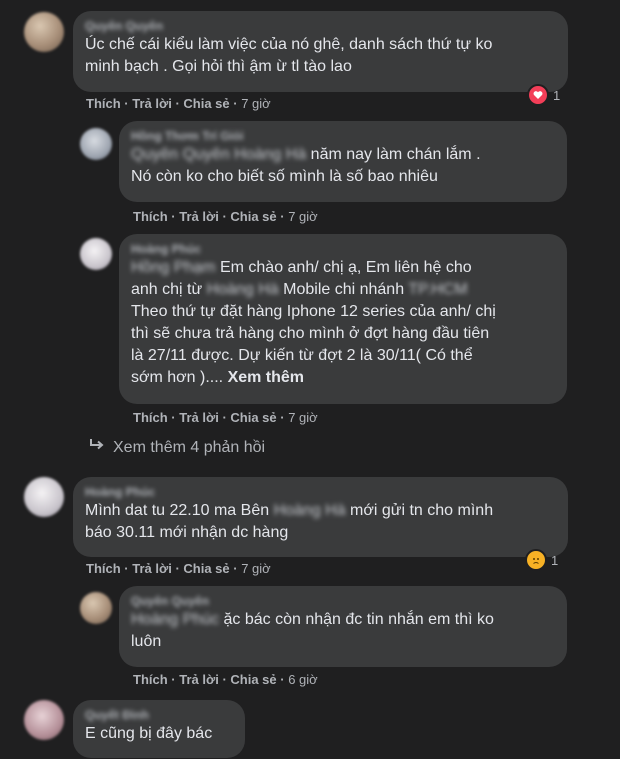 This screenshot has width=620, height=759. I want to click on reply-arrow-icon, so click(97, 447).